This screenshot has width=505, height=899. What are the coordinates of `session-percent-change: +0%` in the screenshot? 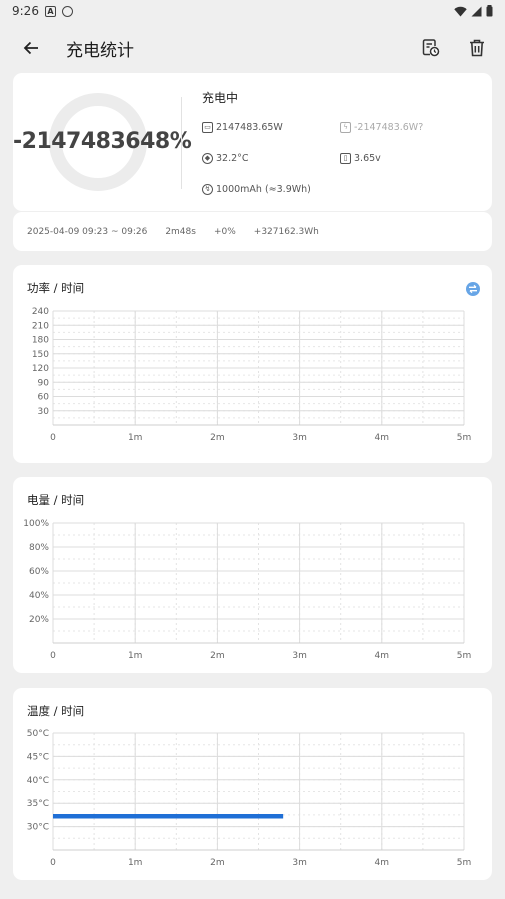 It's located at (224, 231).